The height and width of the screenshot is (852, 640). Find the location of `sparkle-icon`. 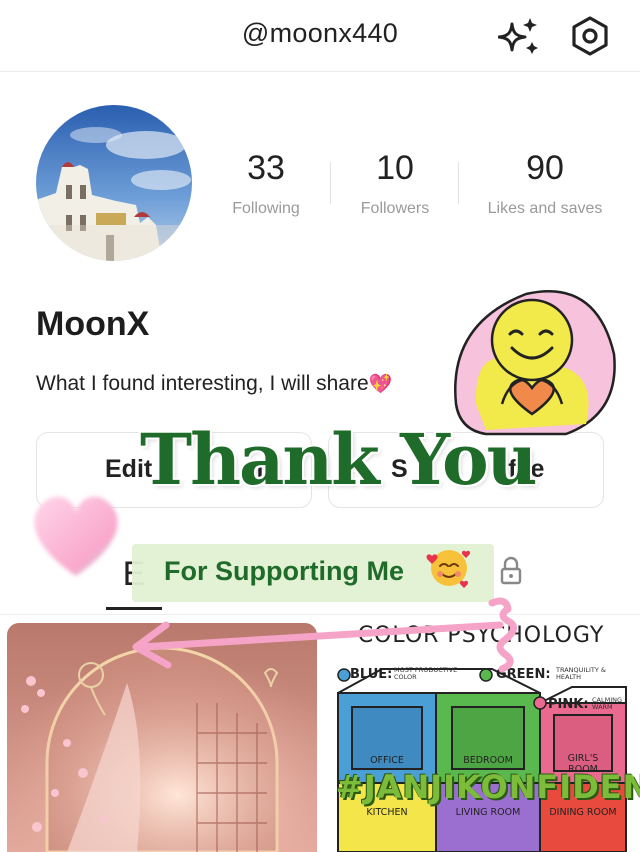

sparkle-icon is located at coordinates (519, 36).